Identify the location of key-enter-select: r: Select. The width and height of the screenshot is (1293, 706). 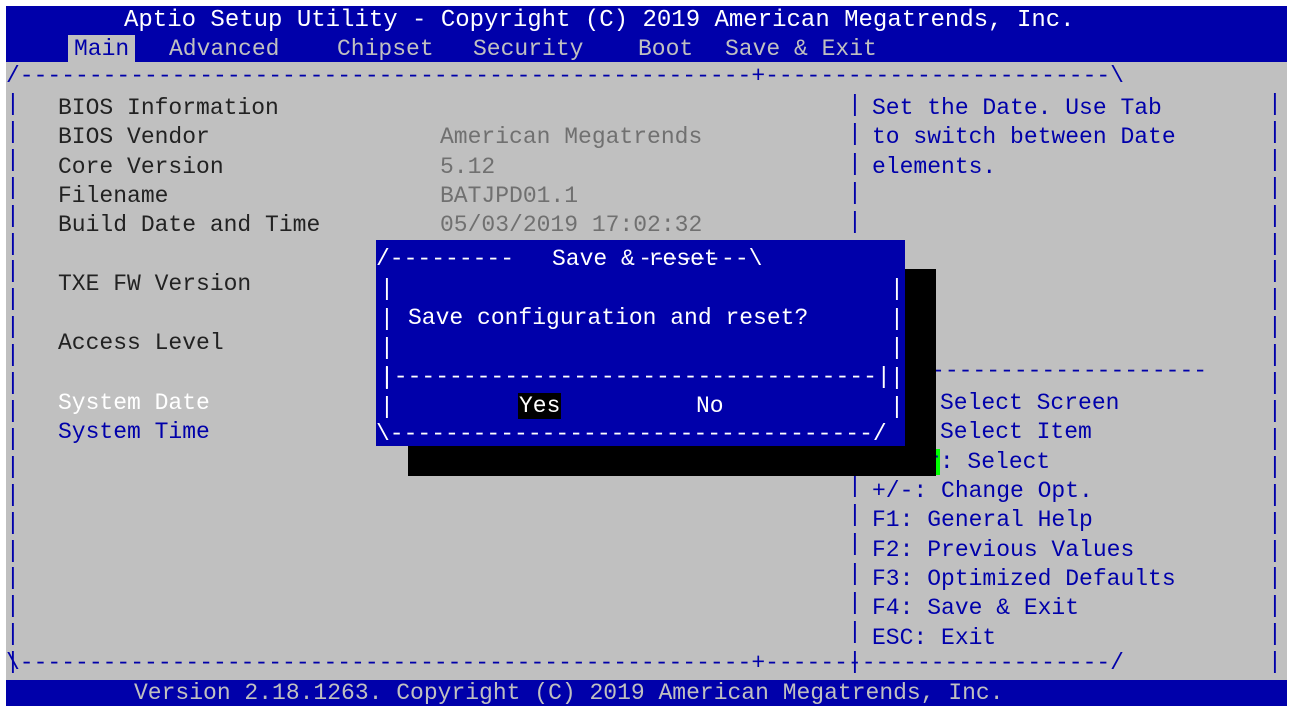
(988, 462).